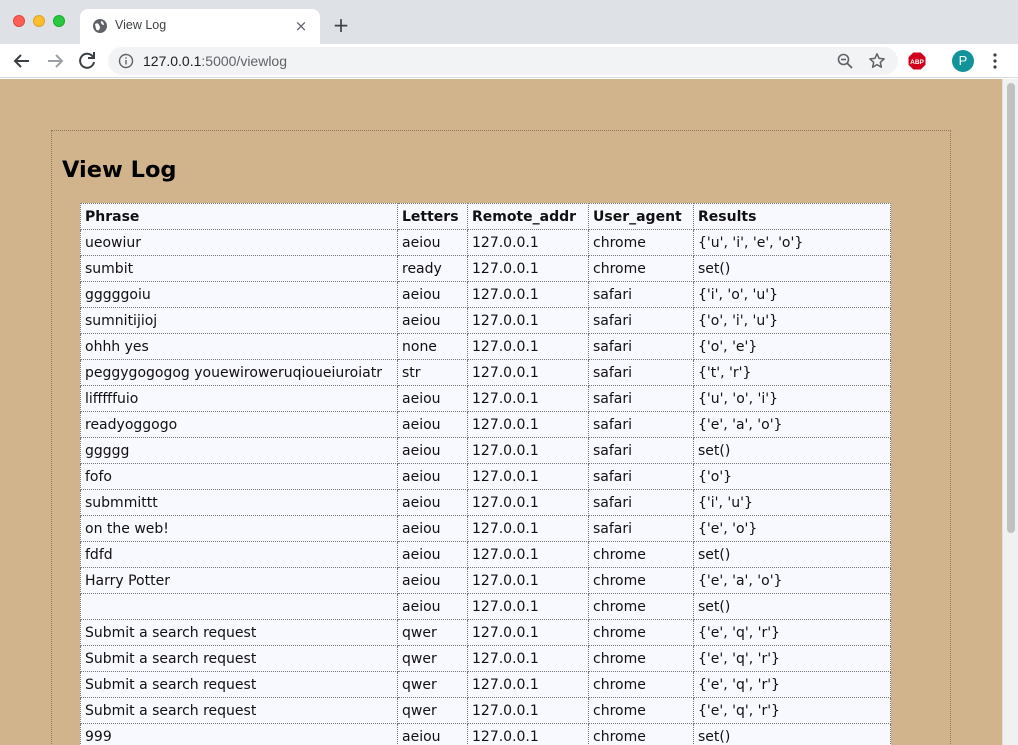  Describe the element at coordinates (200, 26) in the screenshot. I see `browser-tab-active: View Log ×` at that location.